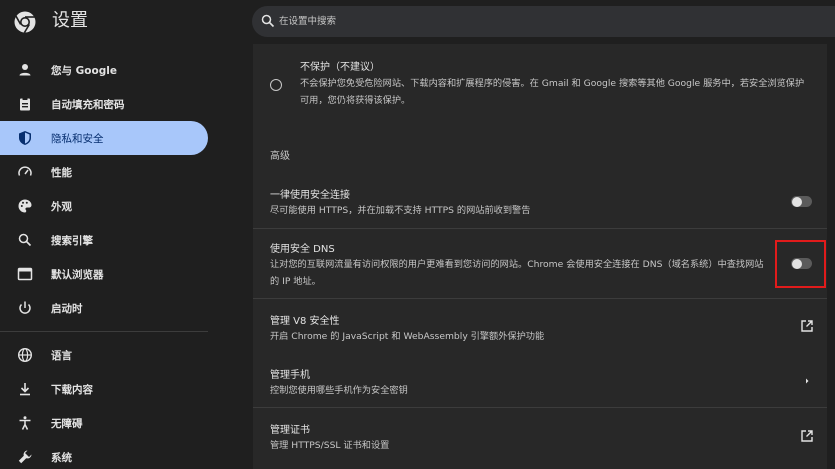  I want to click on palette-icon, so click(25, 206).